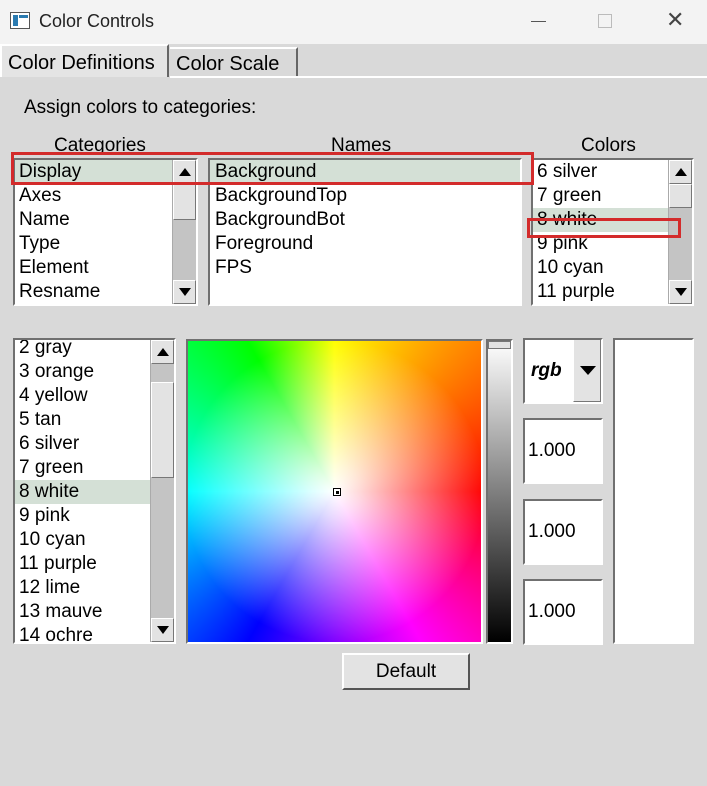 The width and height of the screenshot is (707, 786). I want to click on list-item: Background, so click(365, 172).